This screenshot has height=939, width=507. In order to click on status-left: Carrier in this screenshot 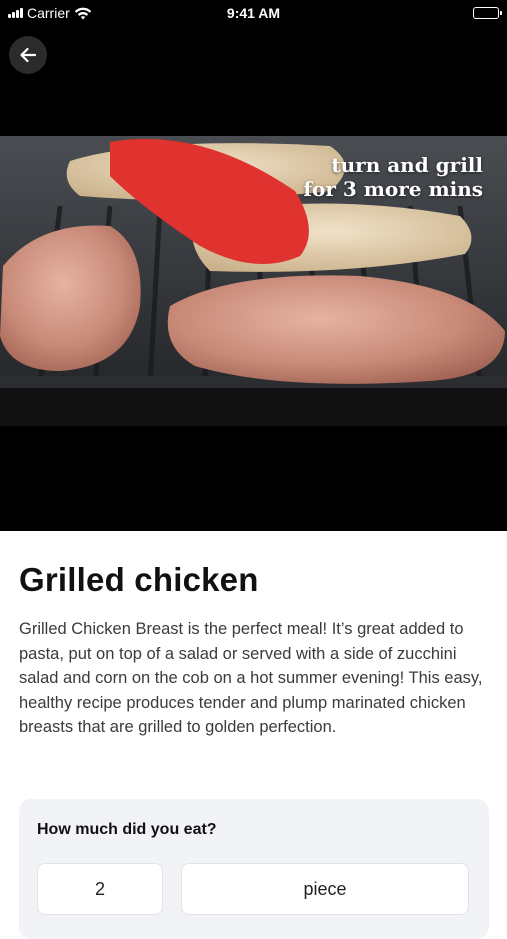, I will do `click(50, 13)`.